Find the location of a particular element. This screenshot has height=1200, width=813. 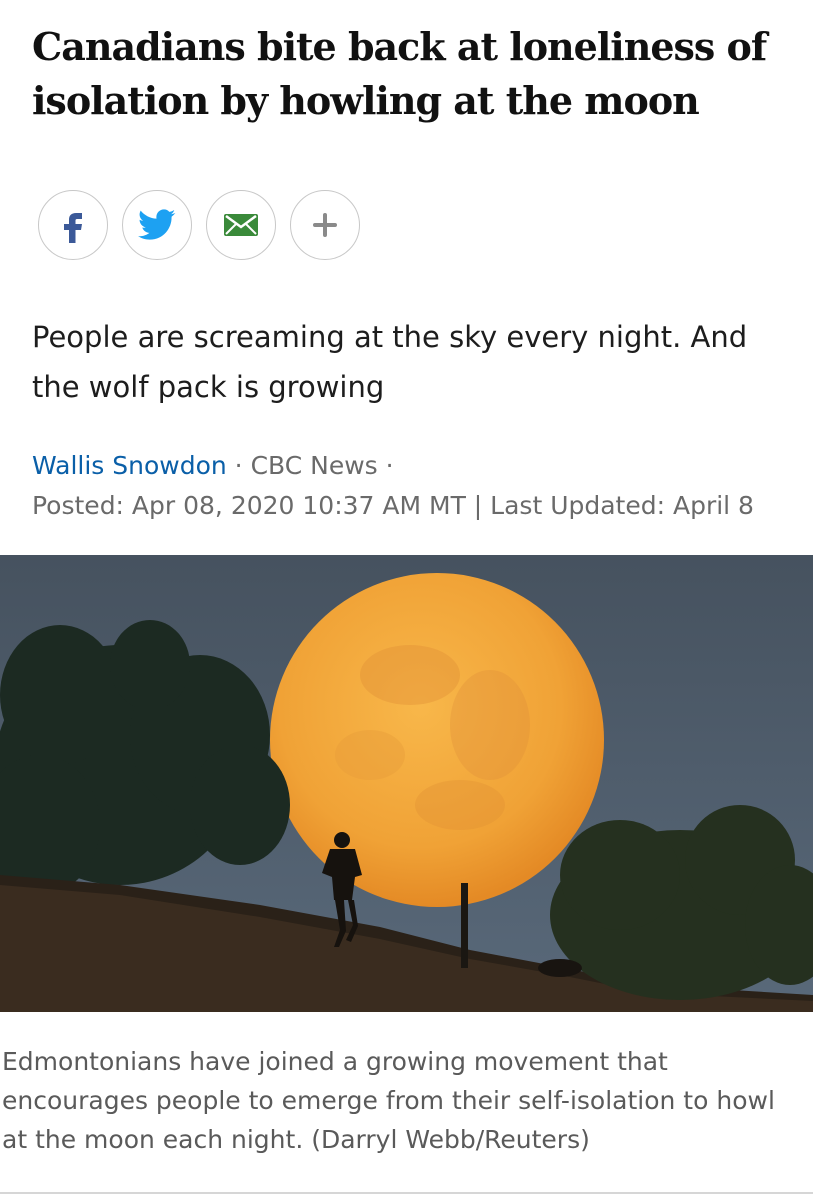

twitter-icon is located at coordinates (157, 224).